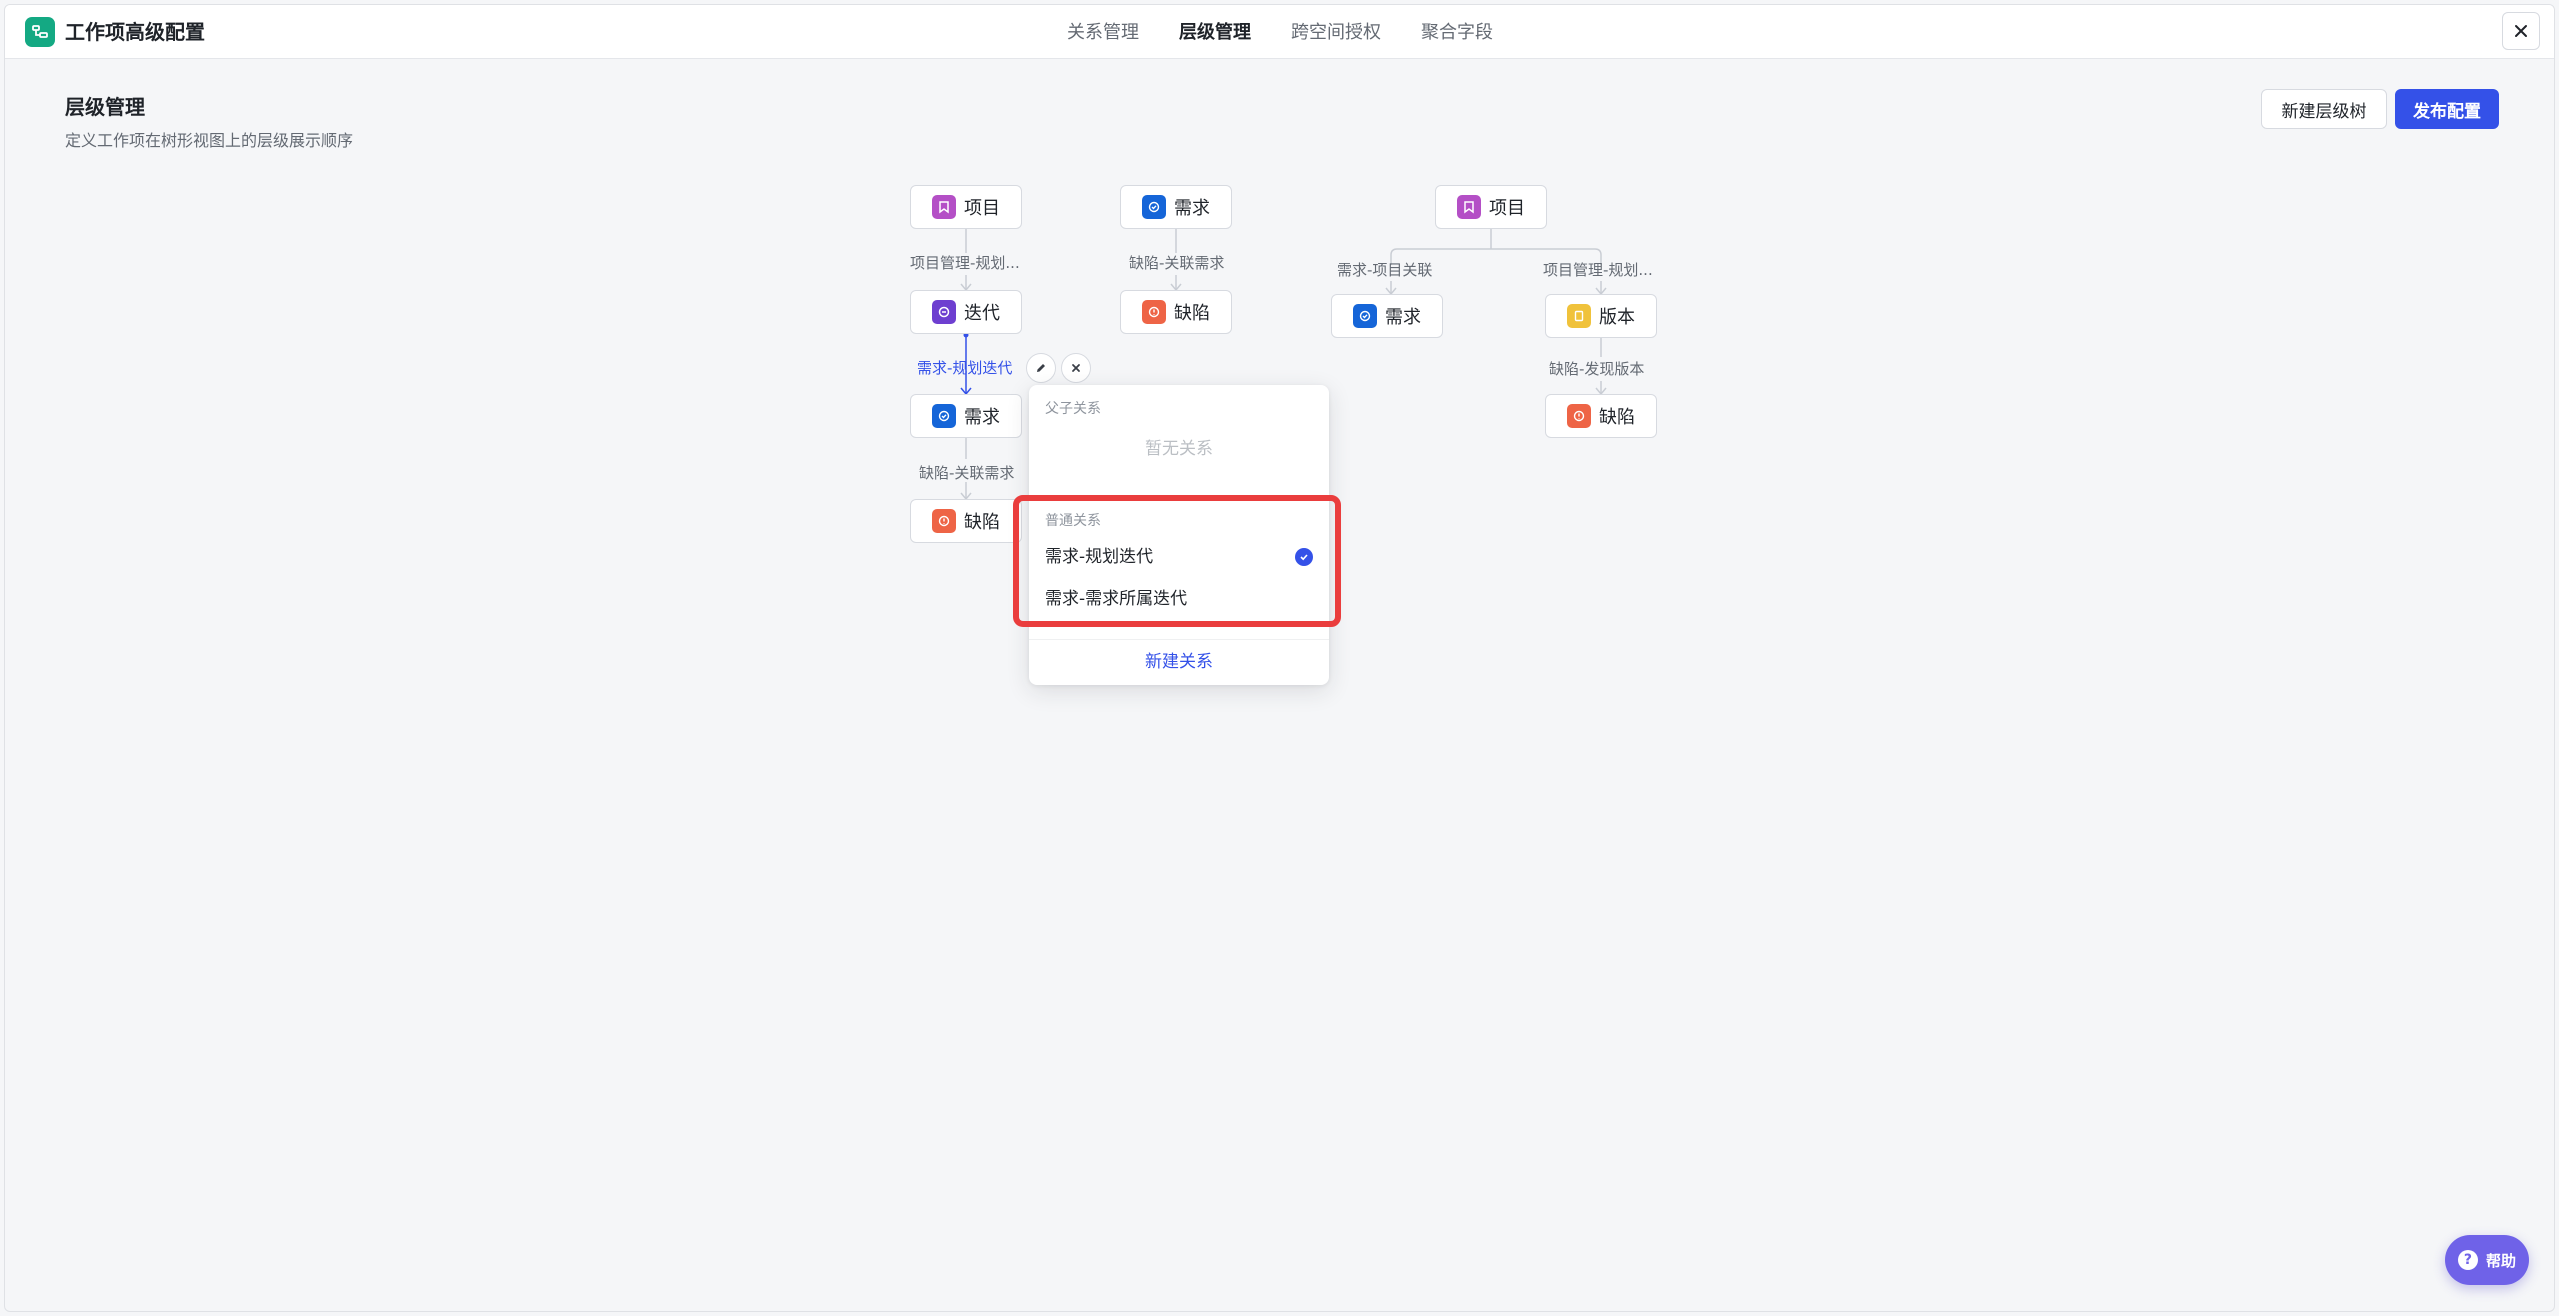  What do you see at coordinates (209, 140) in the screenshot?
I see `page-description: 定义工作项在树形视图上的层级展示顺序` at bounding box center [209, 140].